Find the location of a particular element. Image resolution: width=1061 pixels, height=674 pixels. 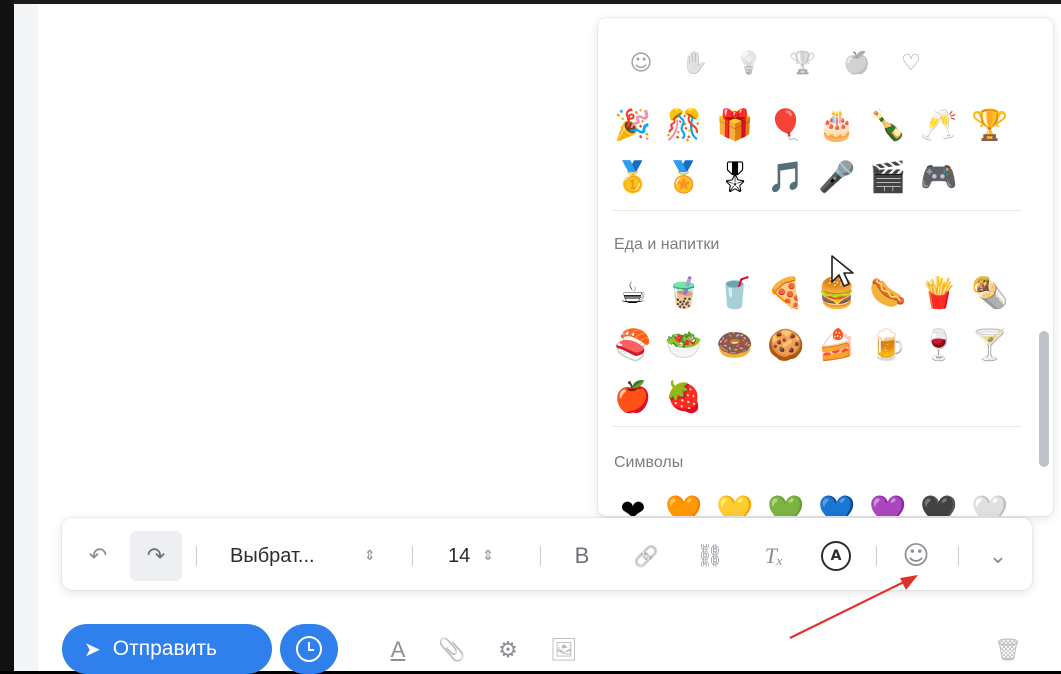

emoji-item: 🥤 is located at coordinates (735, 293).